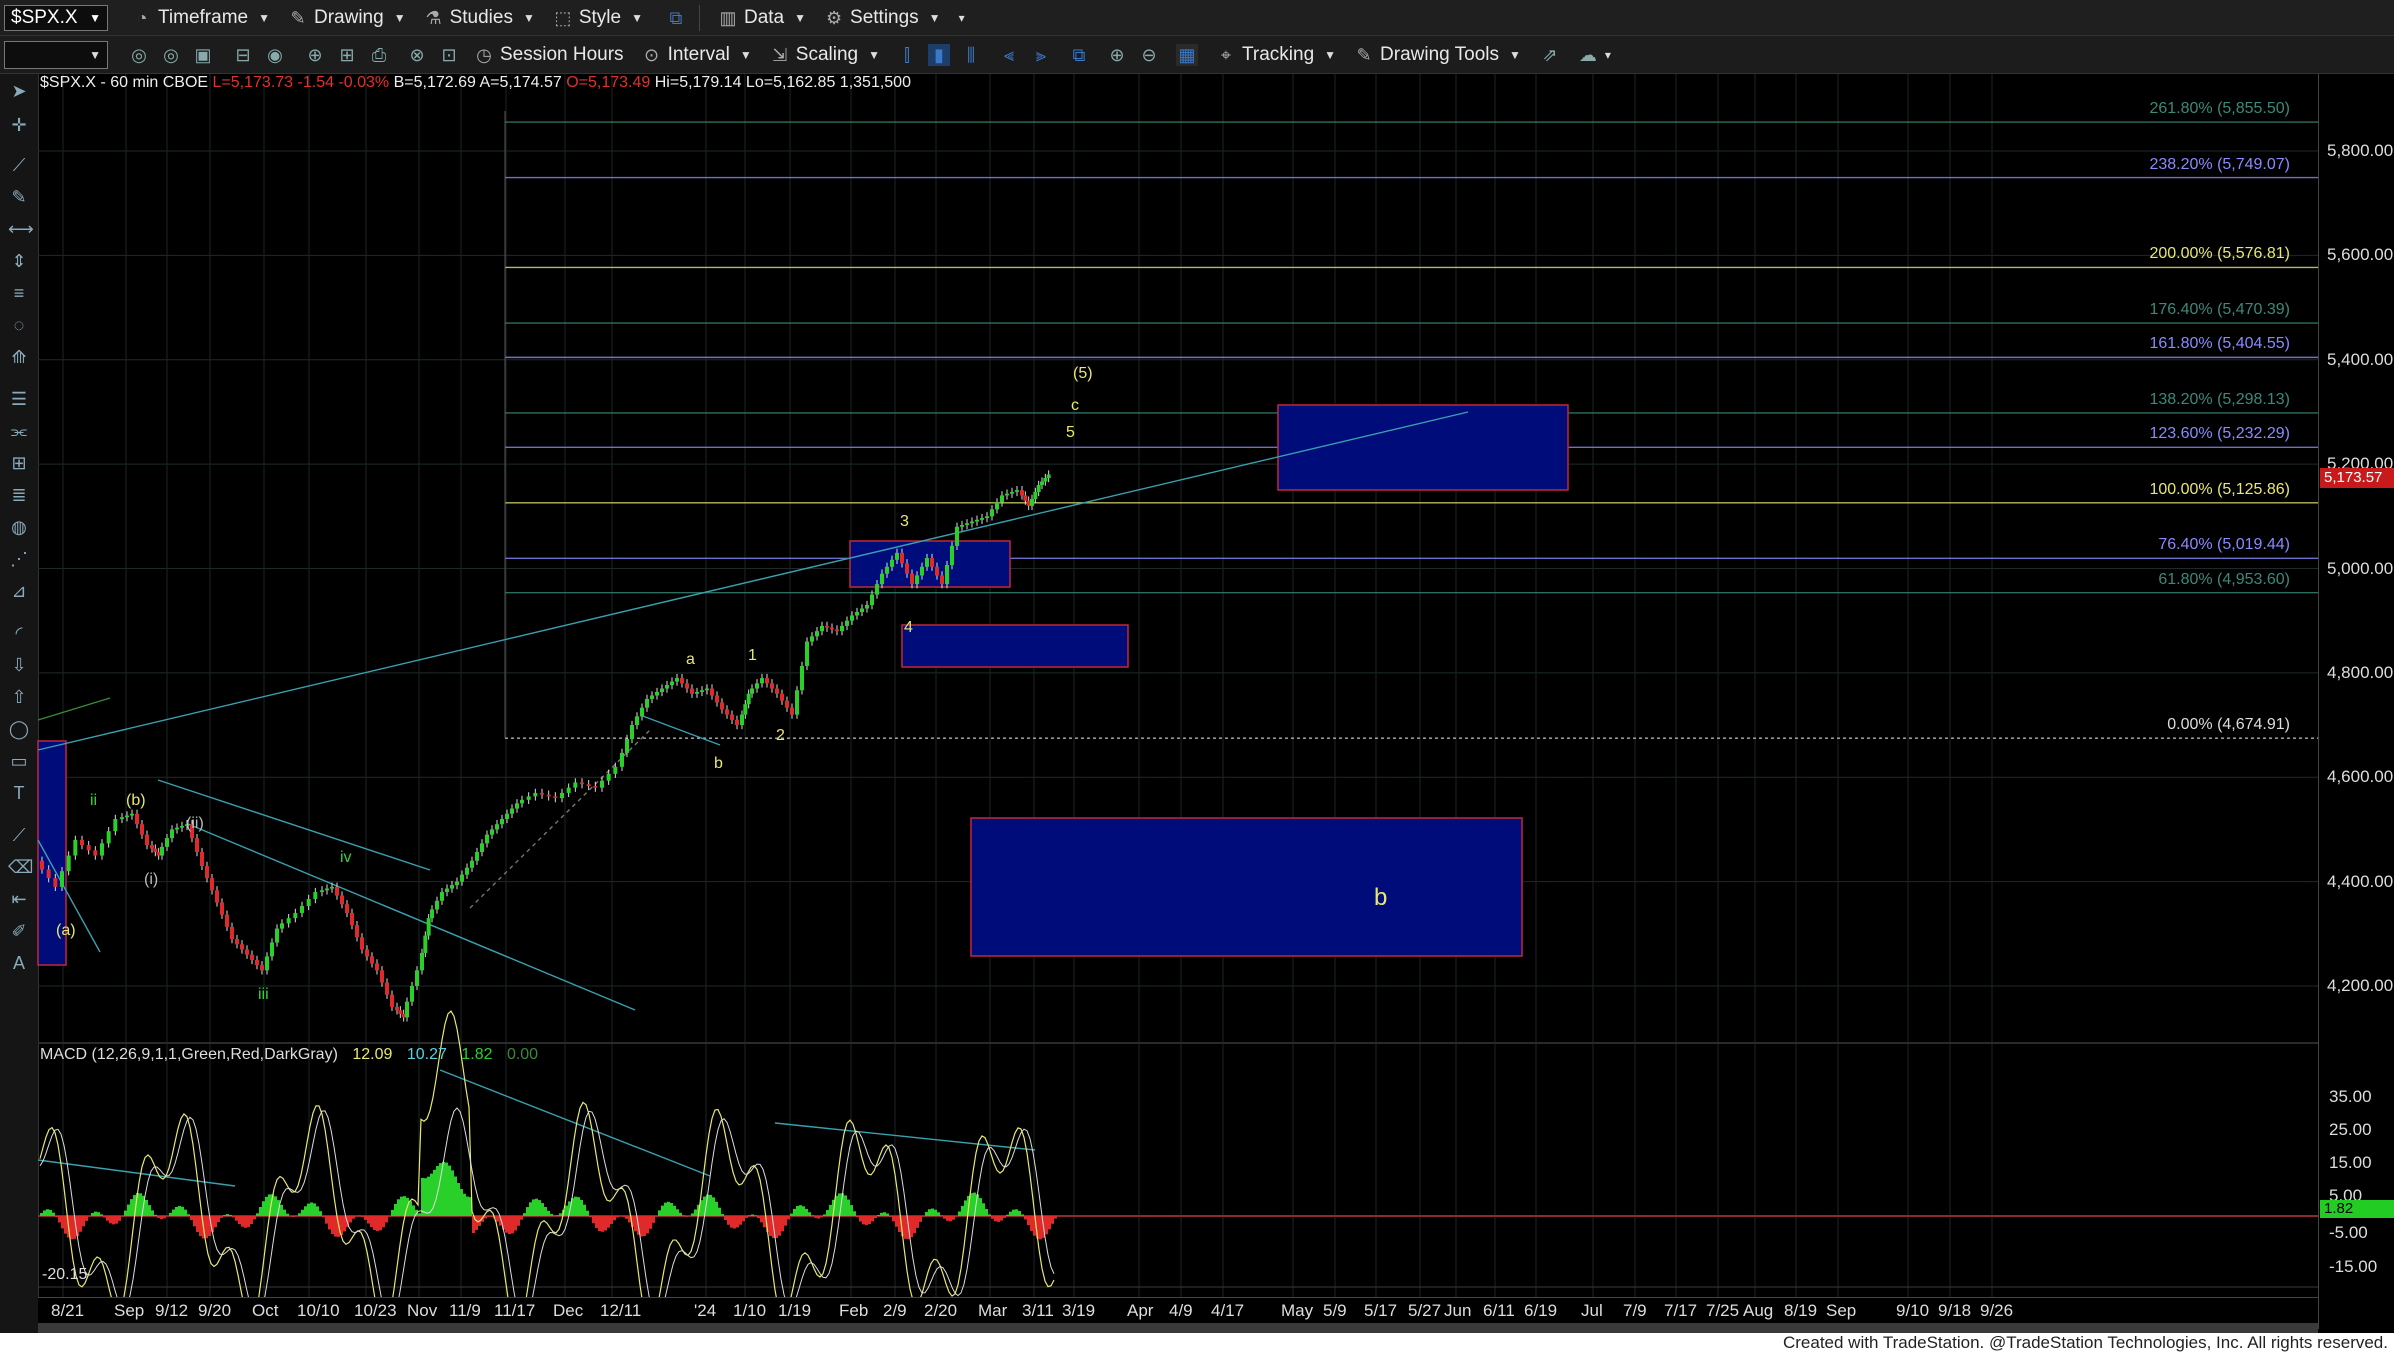 The image size is (2394, 1353). I want to click on trendline, so click(680, 730).